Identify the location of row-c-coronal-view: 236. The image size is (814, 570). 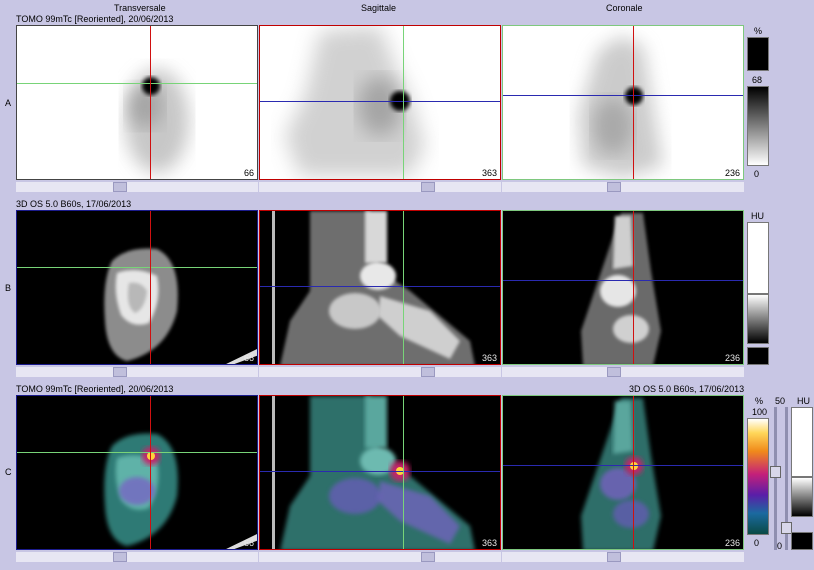
(623, 472).